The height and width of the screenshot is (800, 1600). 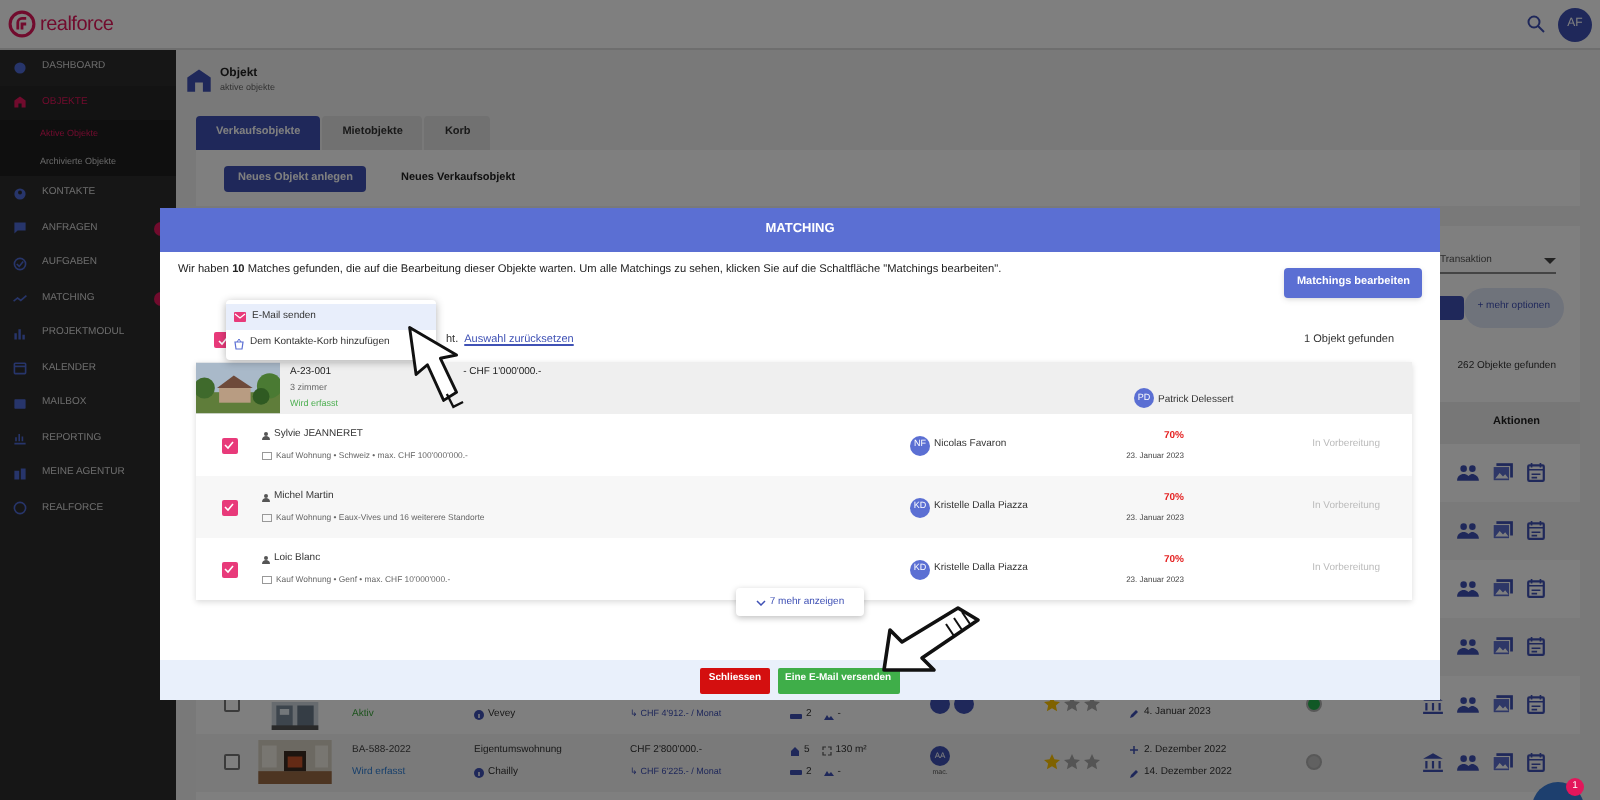 What do you see at coordinates (826, 751) in the screenshot?
I see `expand-icon` at bounding box center [826, 751].